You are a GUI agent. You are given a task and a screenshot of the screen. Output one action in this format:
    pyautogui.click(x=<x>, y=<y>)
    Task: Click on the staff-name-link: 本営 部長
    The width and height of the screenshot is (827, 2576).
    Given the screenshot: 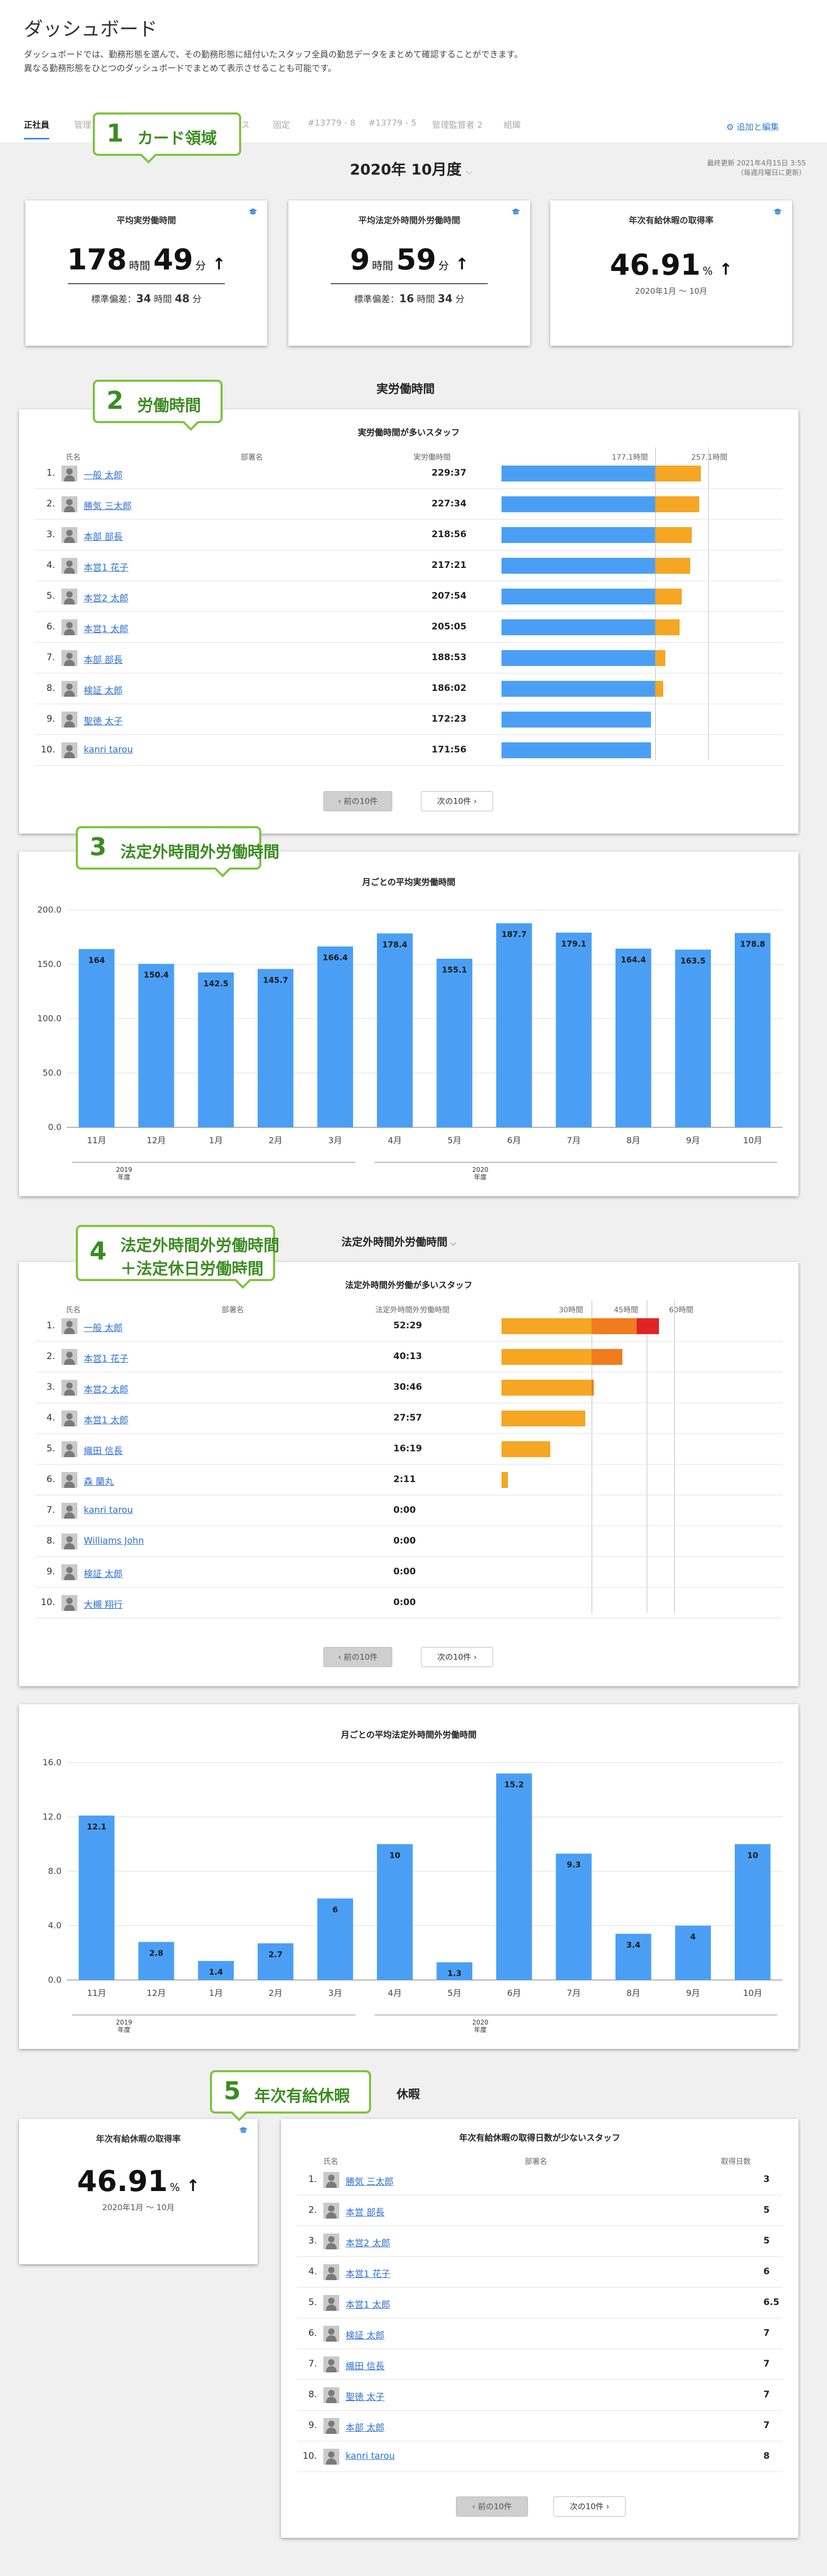 What is the action you would take?
    pyautogui.click(x=365, y=2211)
    